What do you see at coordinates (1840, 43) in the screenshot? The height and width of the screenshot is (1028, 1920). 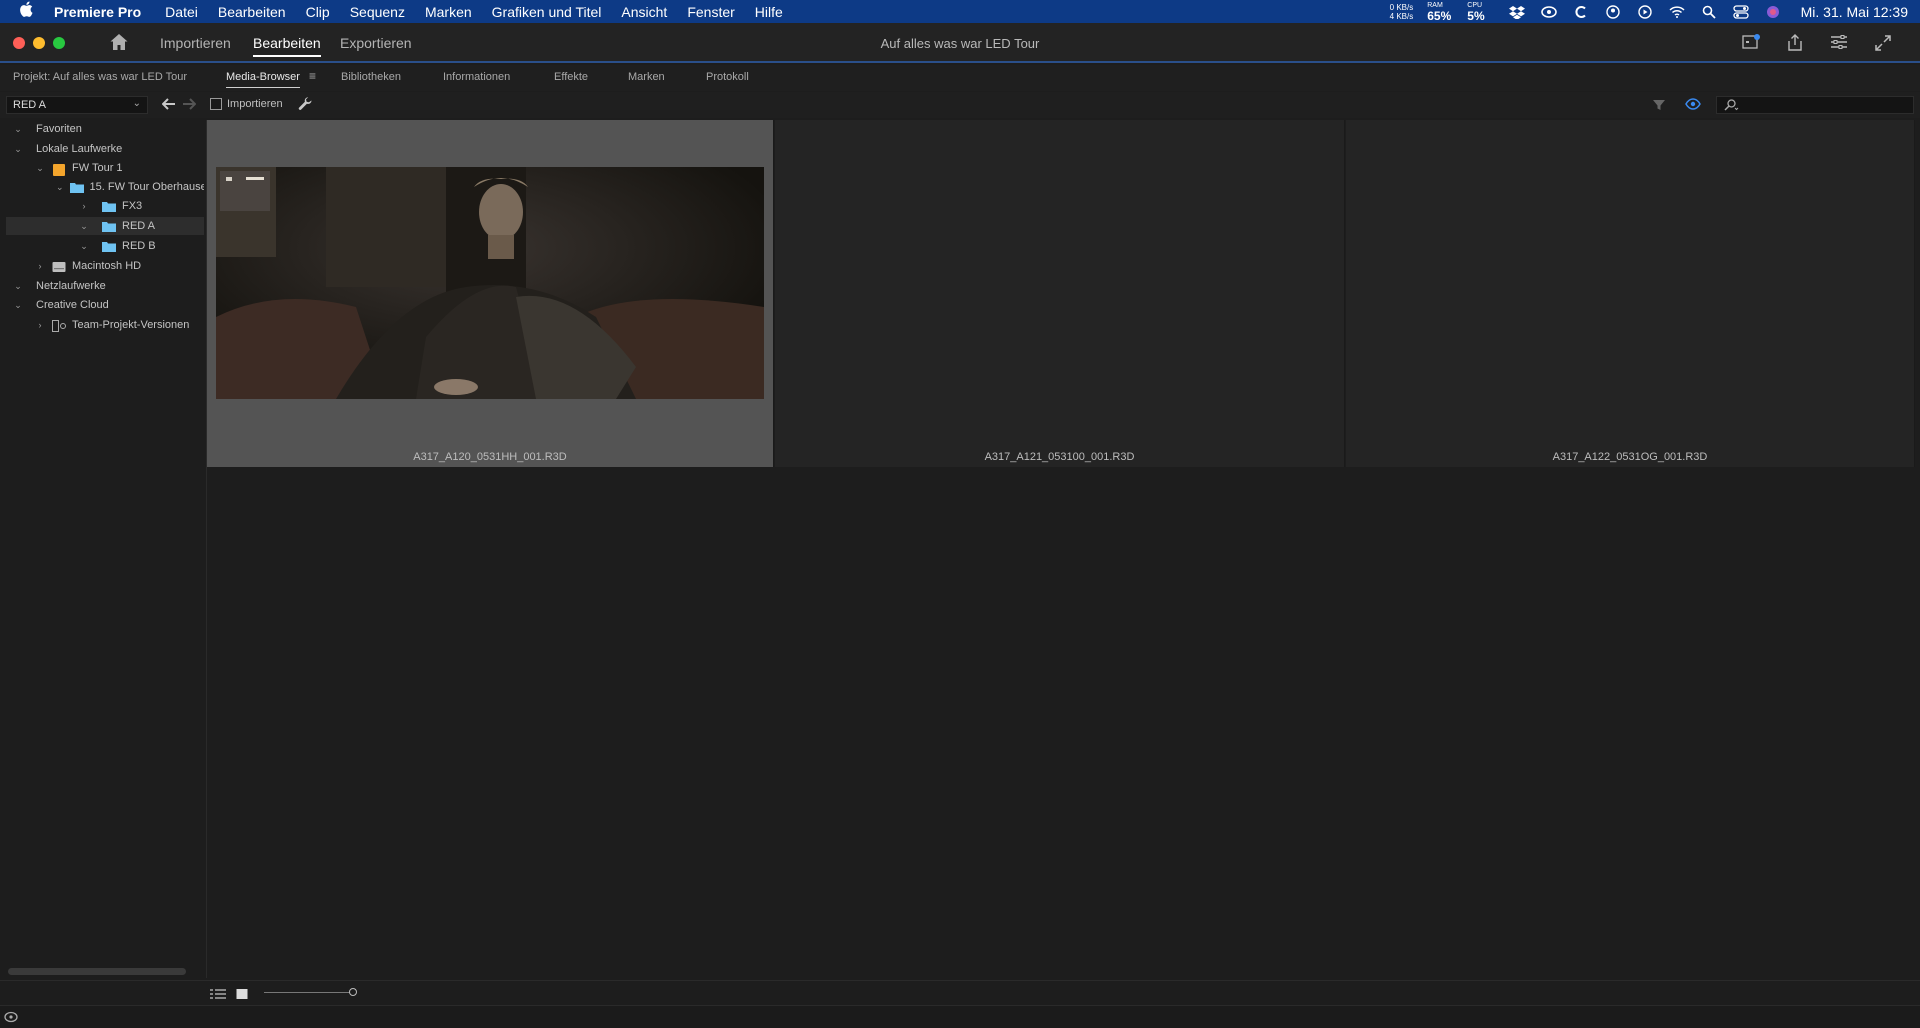 I see `workspaces-menu-icon` at bounding box center [1840, 43].